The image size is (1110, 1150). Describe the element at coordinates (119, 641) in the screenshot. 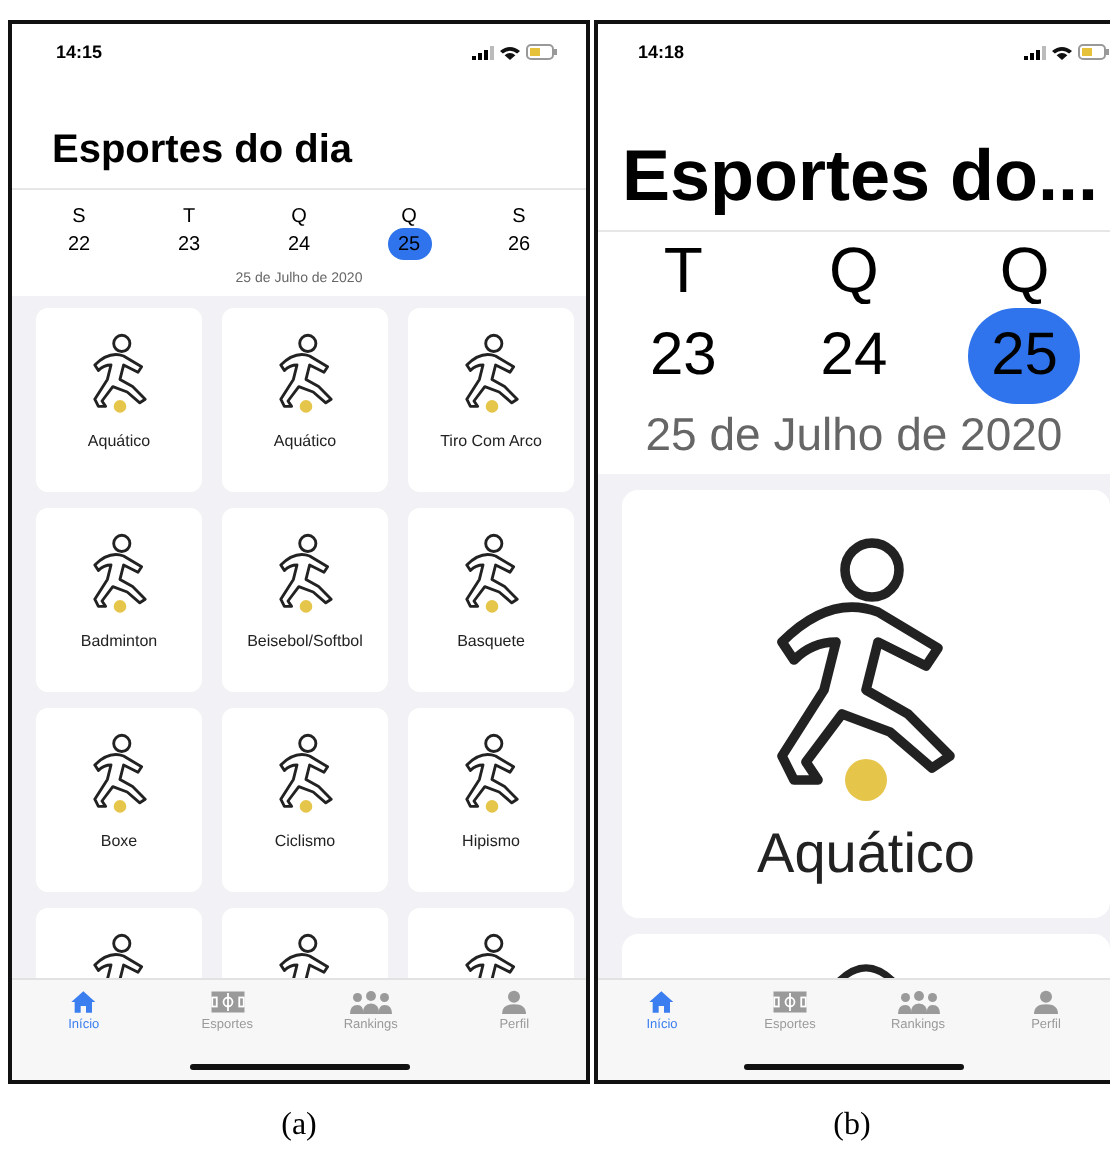

I see `sport-name: Badminton` at that location.